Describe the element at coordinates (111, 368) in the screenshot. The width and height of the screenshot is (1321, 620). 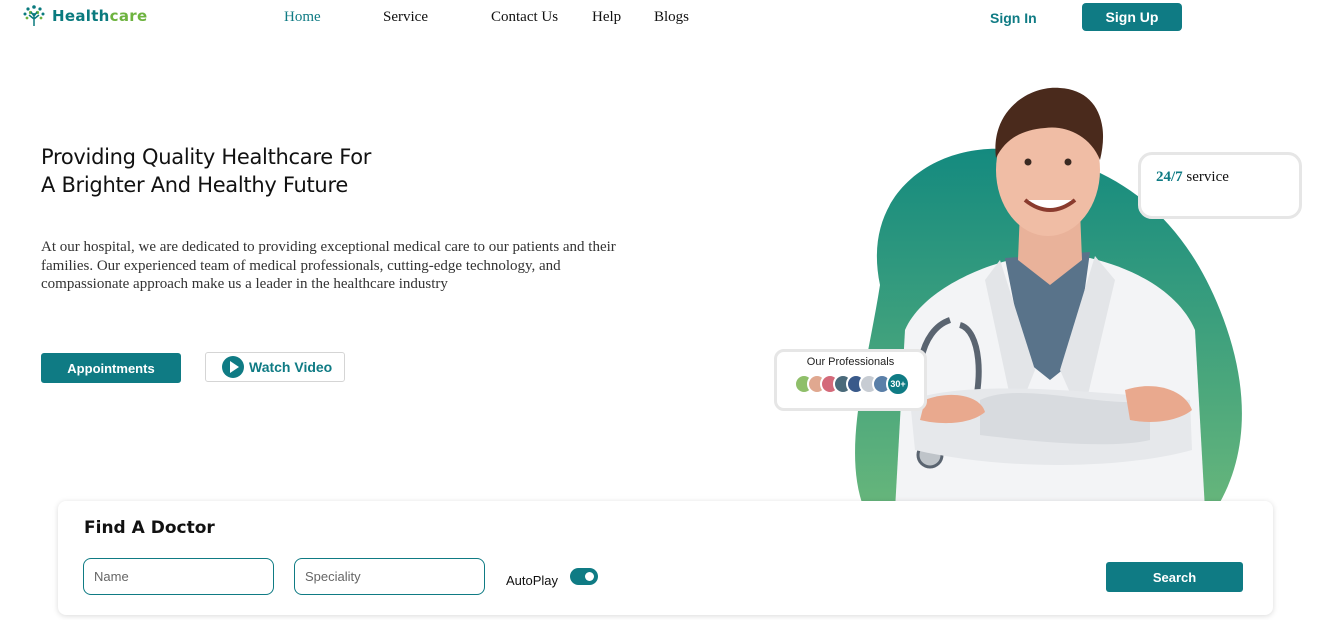
I see `appointments-button: Appointments` at that location.